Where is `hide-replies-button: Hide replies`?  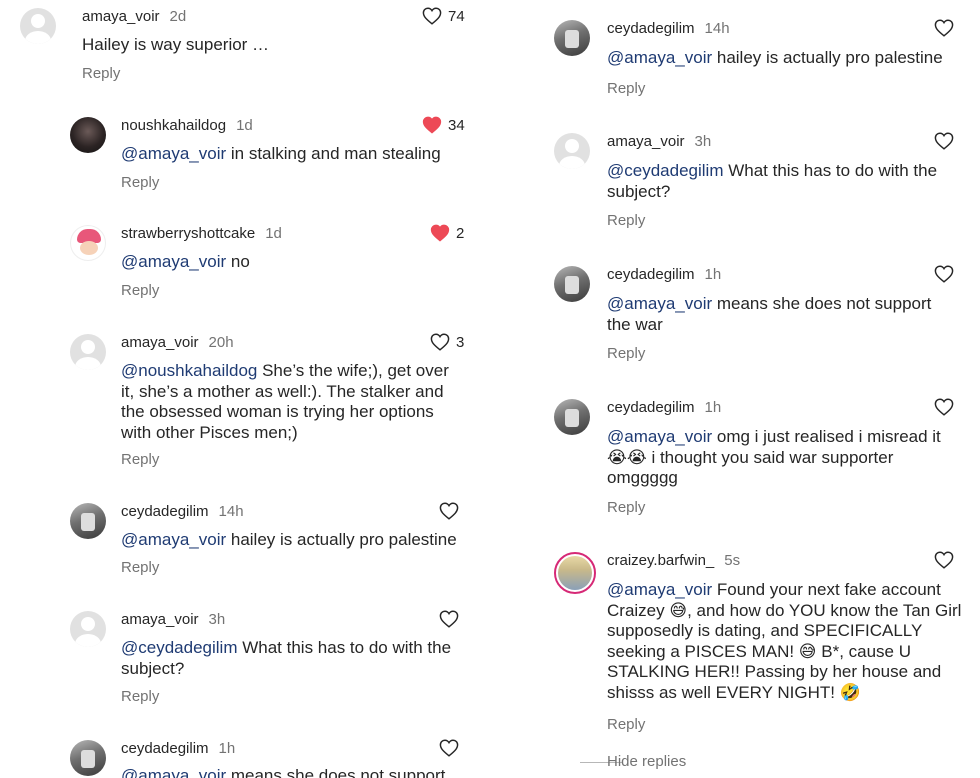
hide-replies-button: Hide replies is located at coordinates (646, 761).